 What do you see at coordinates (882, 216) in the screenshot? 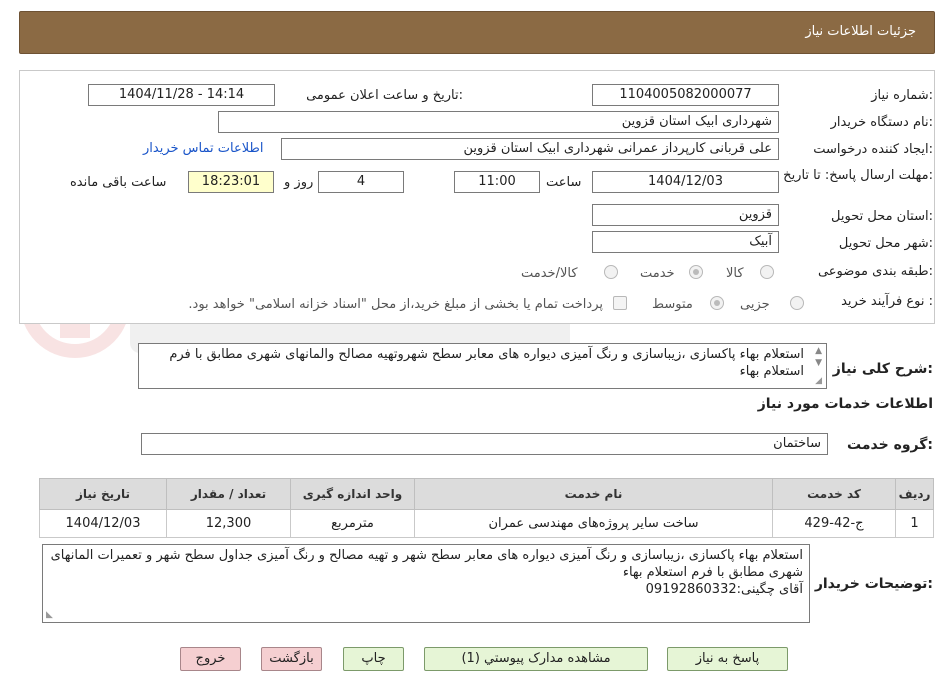
I see `province-label: استان محل تحویل:` at bounding box center [882, 216].